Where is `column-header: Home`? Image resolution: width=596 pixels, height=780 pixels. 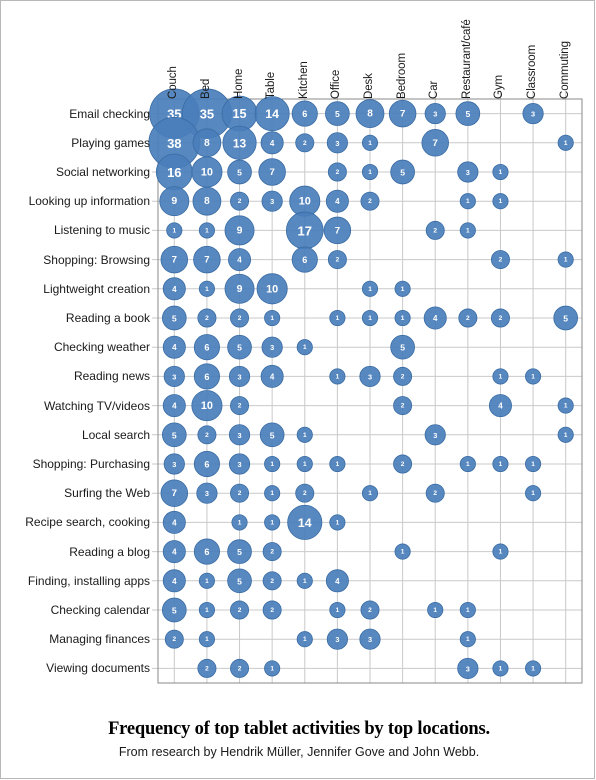
column-header: Home is located at coordinates (238, 83).